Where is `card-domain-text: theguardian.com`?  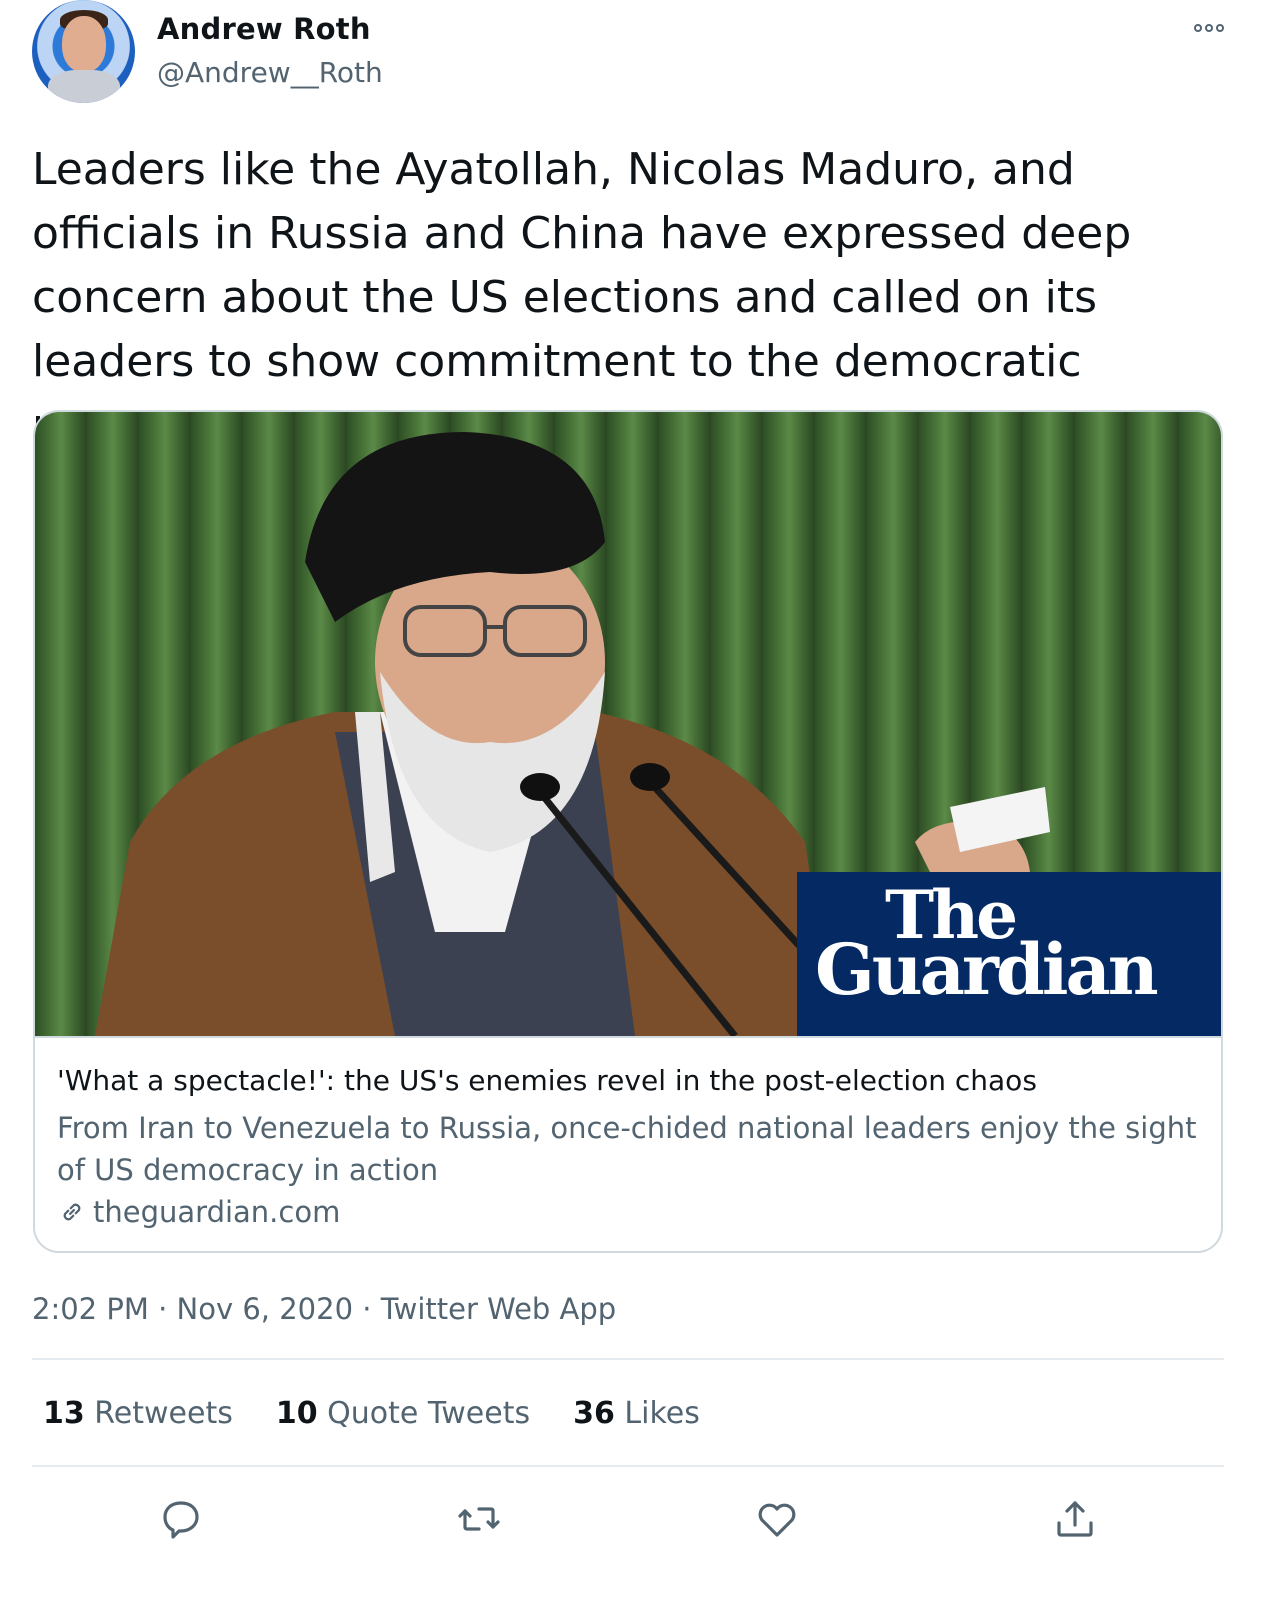
card-domain-text: theguardian.com is located at coordinates (217, 1212).